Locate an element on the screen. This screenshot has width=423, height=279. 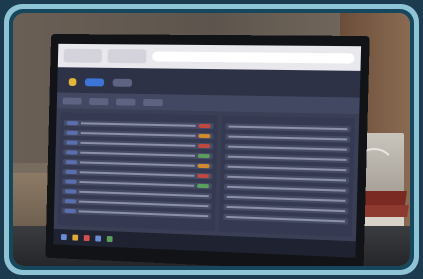
right-pane is located at coordinates (287, 176).